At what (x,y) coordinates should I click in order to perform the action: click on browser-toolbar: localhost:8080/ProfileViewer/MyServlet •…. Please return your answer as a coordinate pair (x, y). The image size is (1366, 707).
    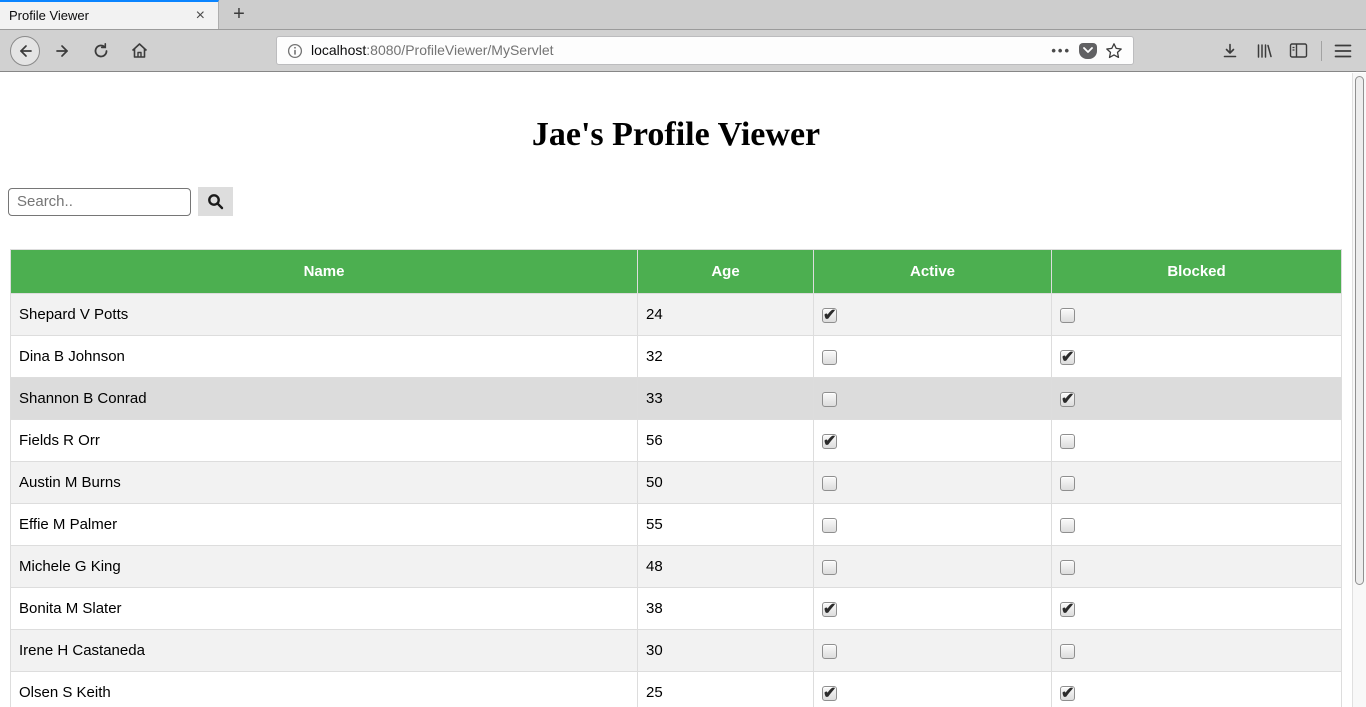
    Looking at the image, I should click on (683, 50).